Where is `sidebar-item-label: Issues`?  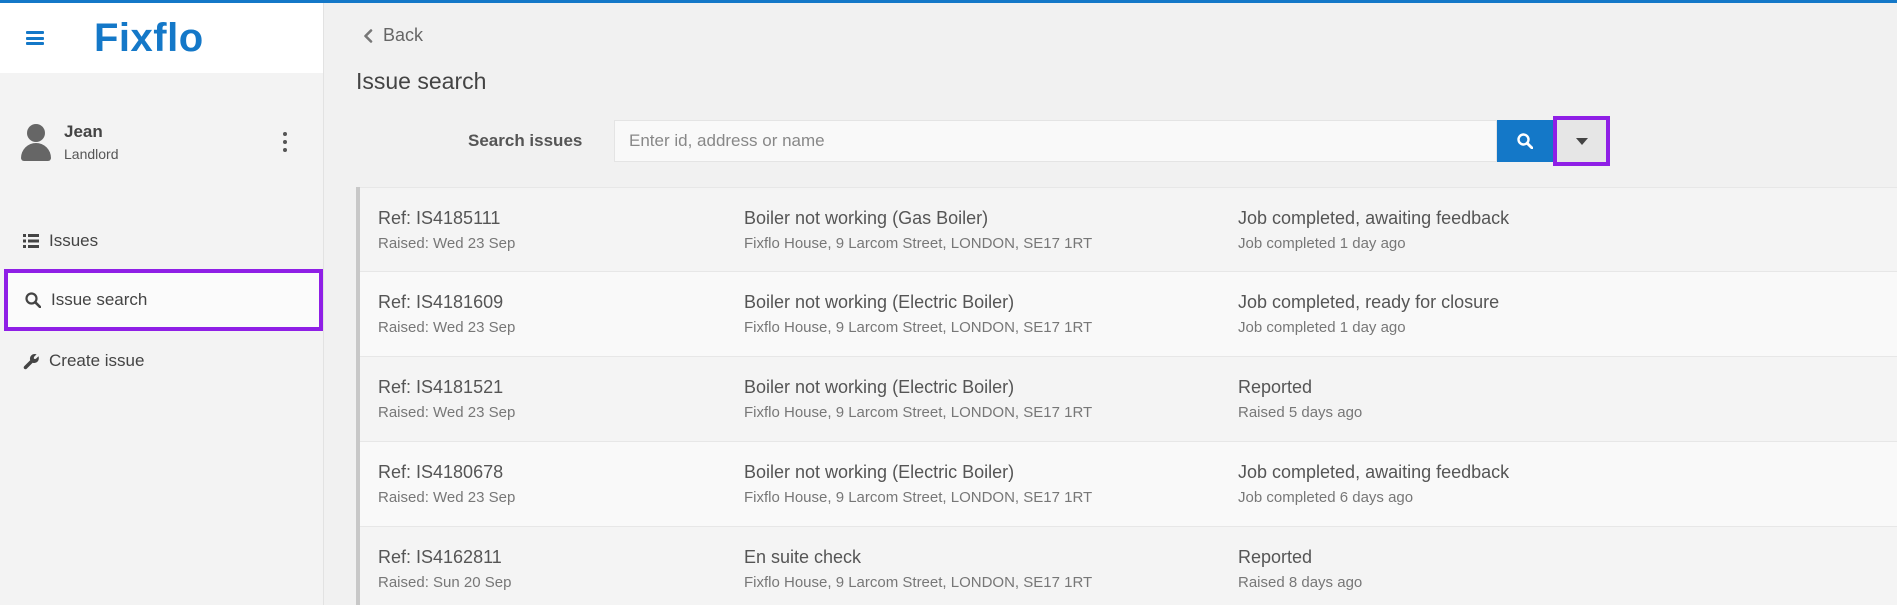 sidebar-item-label: Issues is located at coordinates (74, 240).